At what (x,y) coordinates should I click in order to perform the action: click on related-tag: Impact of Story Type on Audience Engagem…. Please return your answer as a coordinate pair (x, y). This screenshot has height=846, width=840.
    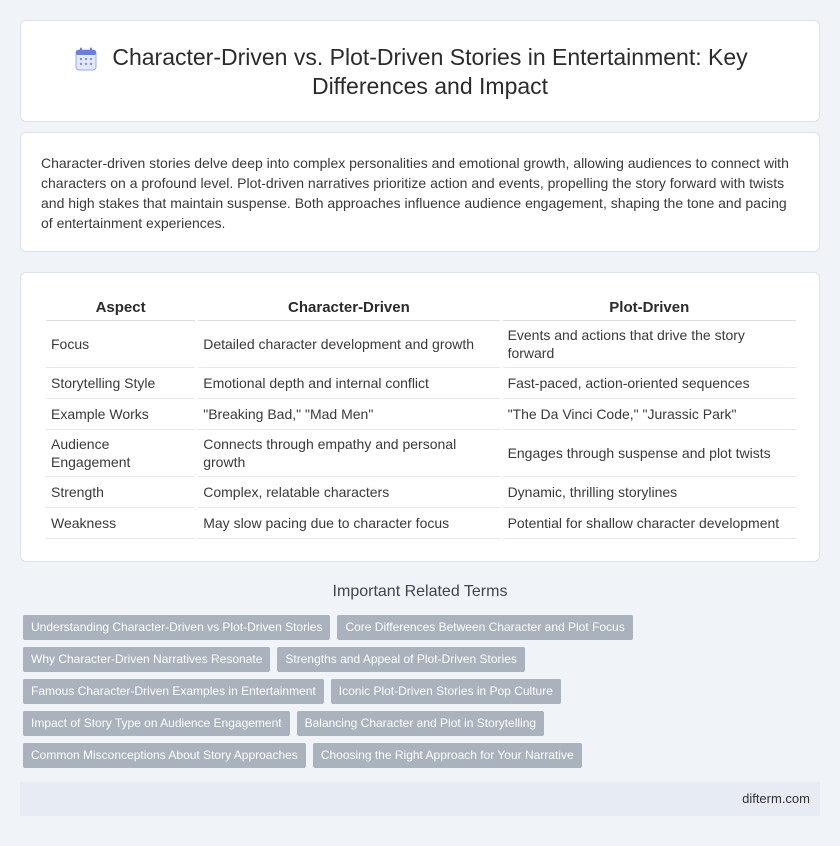
    Looking at the image, I should click on (156, 723).